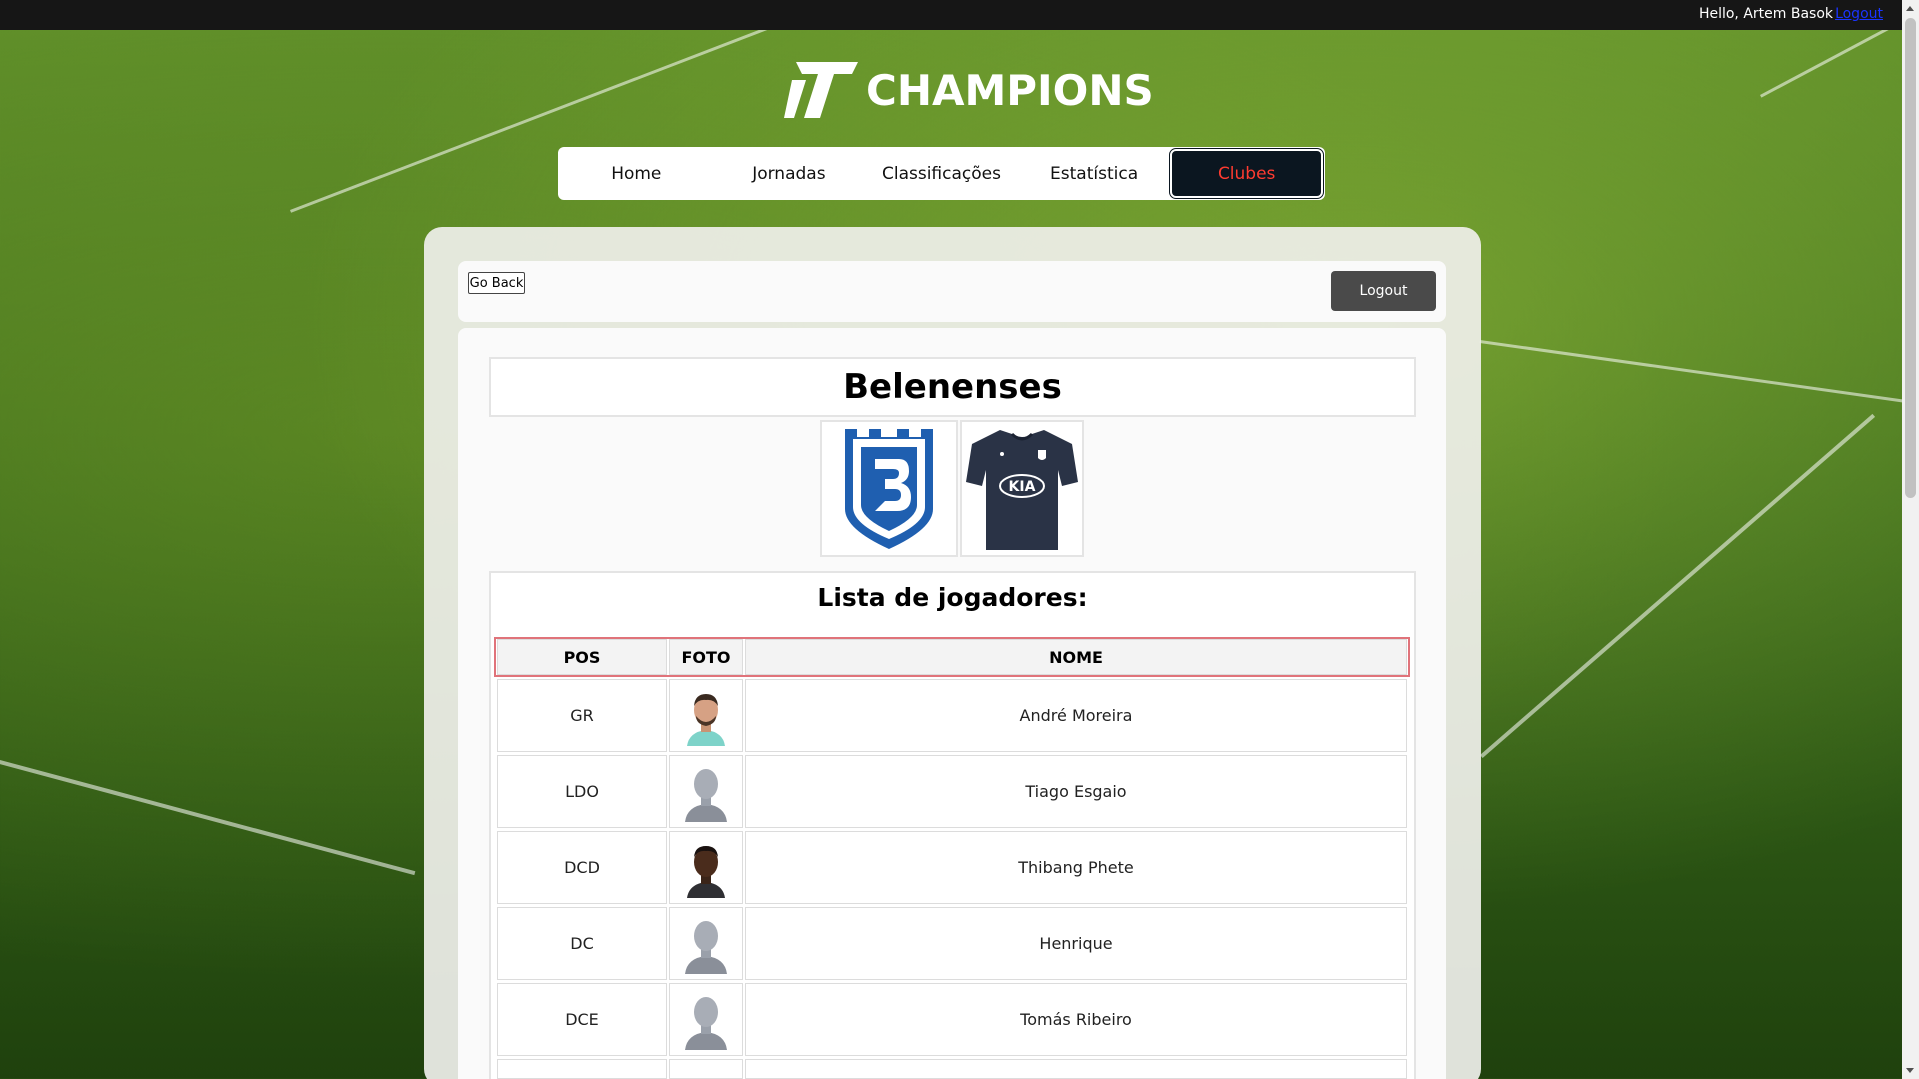 The width and height of the screenshot is (1919, 1079). I want to click on scroll-up-icon, so click(1910, 8).